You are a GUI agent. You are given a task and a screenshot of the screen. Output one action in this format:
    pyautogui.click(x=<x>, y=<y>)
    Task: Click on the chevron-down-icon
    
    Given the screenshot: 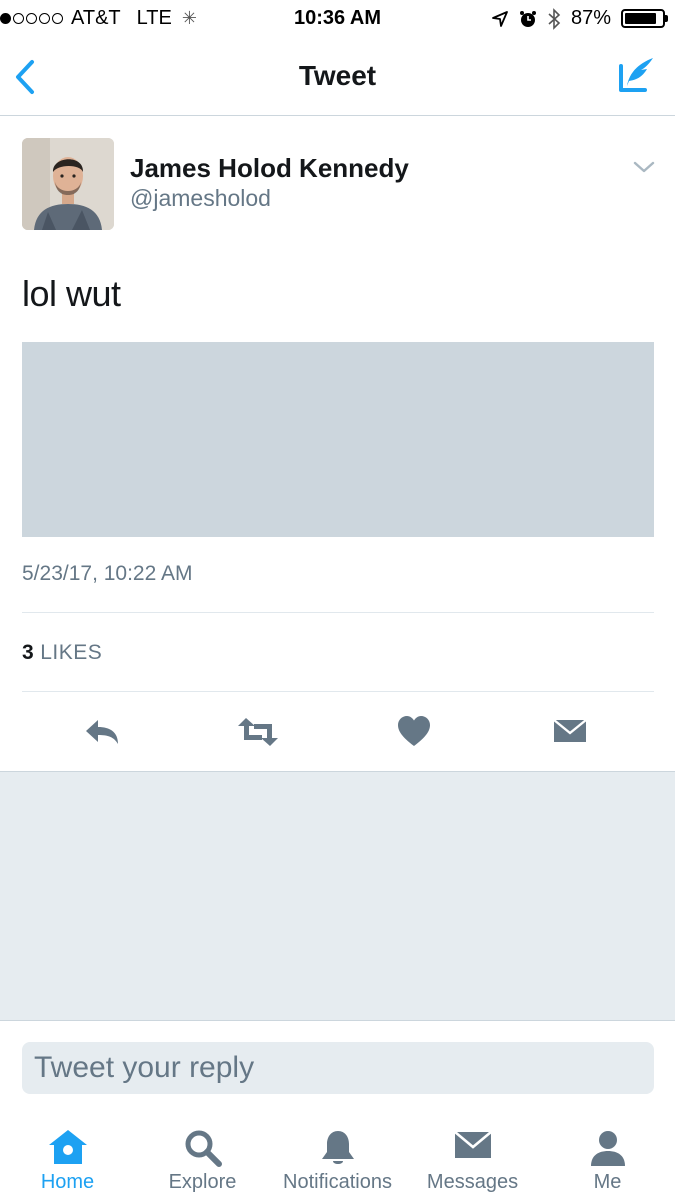 What is the action you would take?
    pyautogui.click(x=644, y=167)
    